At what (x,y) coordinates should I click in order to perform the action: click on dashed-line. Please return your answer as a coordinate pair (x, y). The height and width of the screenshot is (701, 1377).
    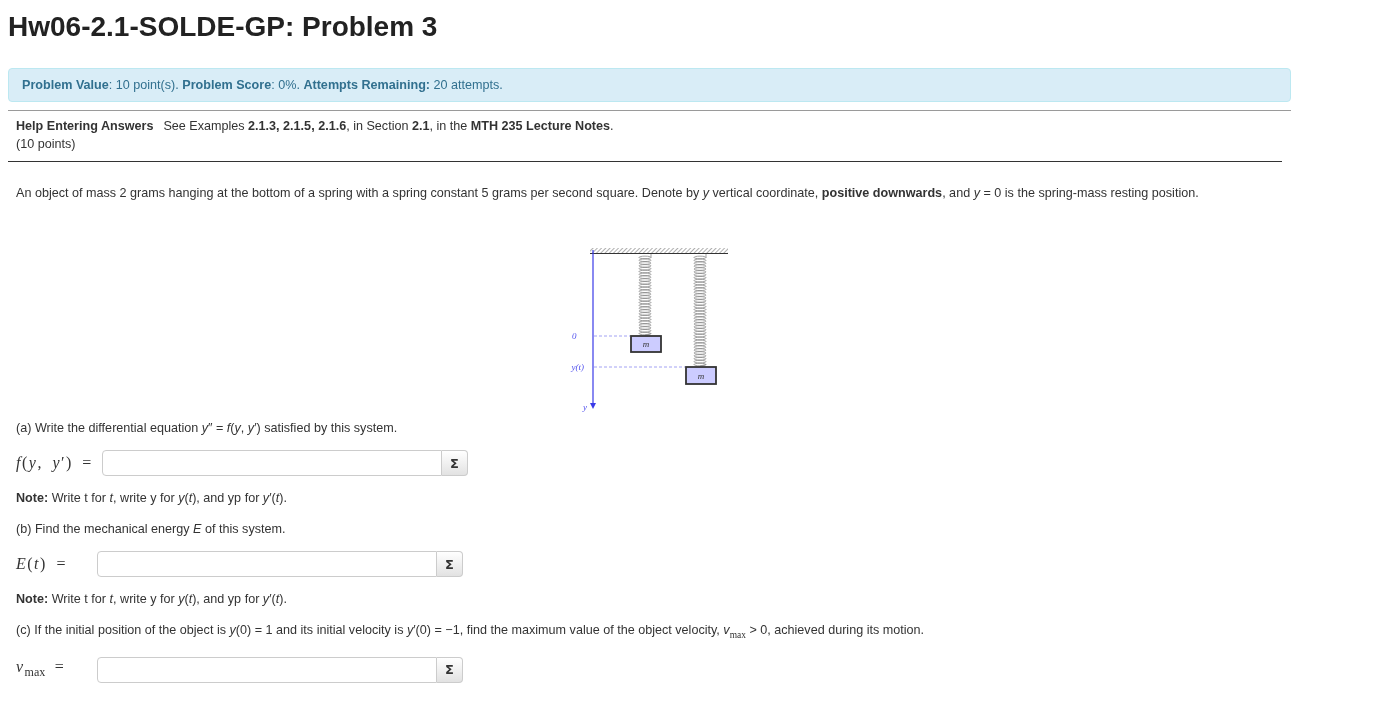
    Looking at the image, I should click on (612, 336).